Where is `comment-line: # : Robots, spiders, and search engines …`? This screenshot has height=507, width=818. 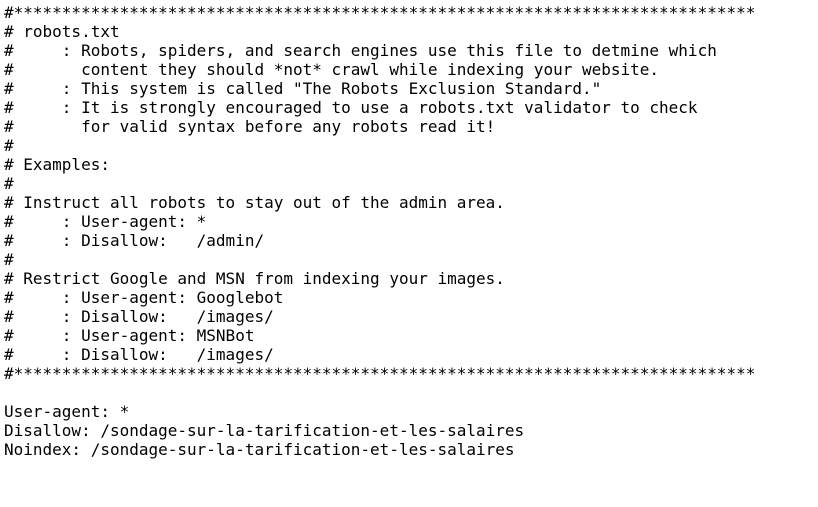
comment-line: # : Robots, spiders, and search engines … is located at coordinates (360, 50).